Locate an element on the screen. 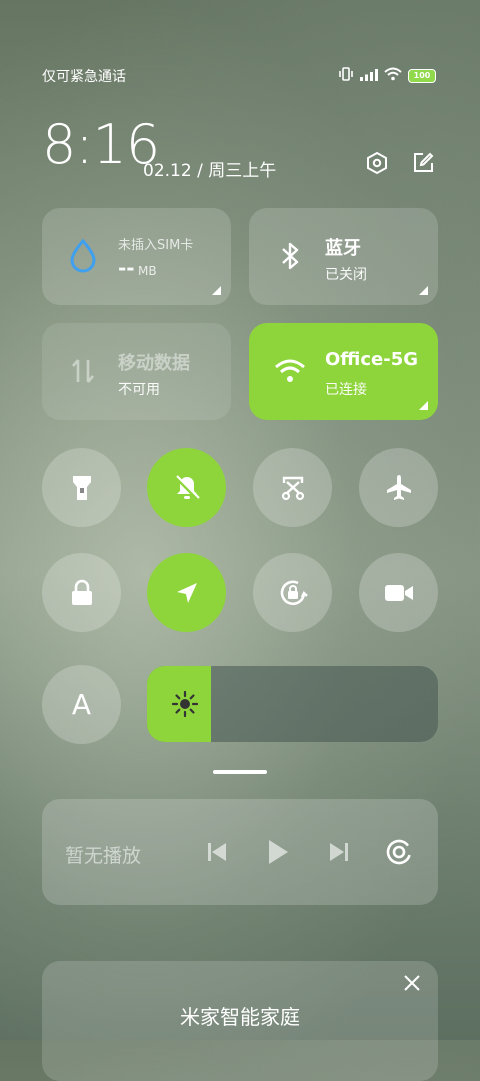 This screenshot has width=480, height=1081. bluetooth-icon is located at coordinates (290, 256).